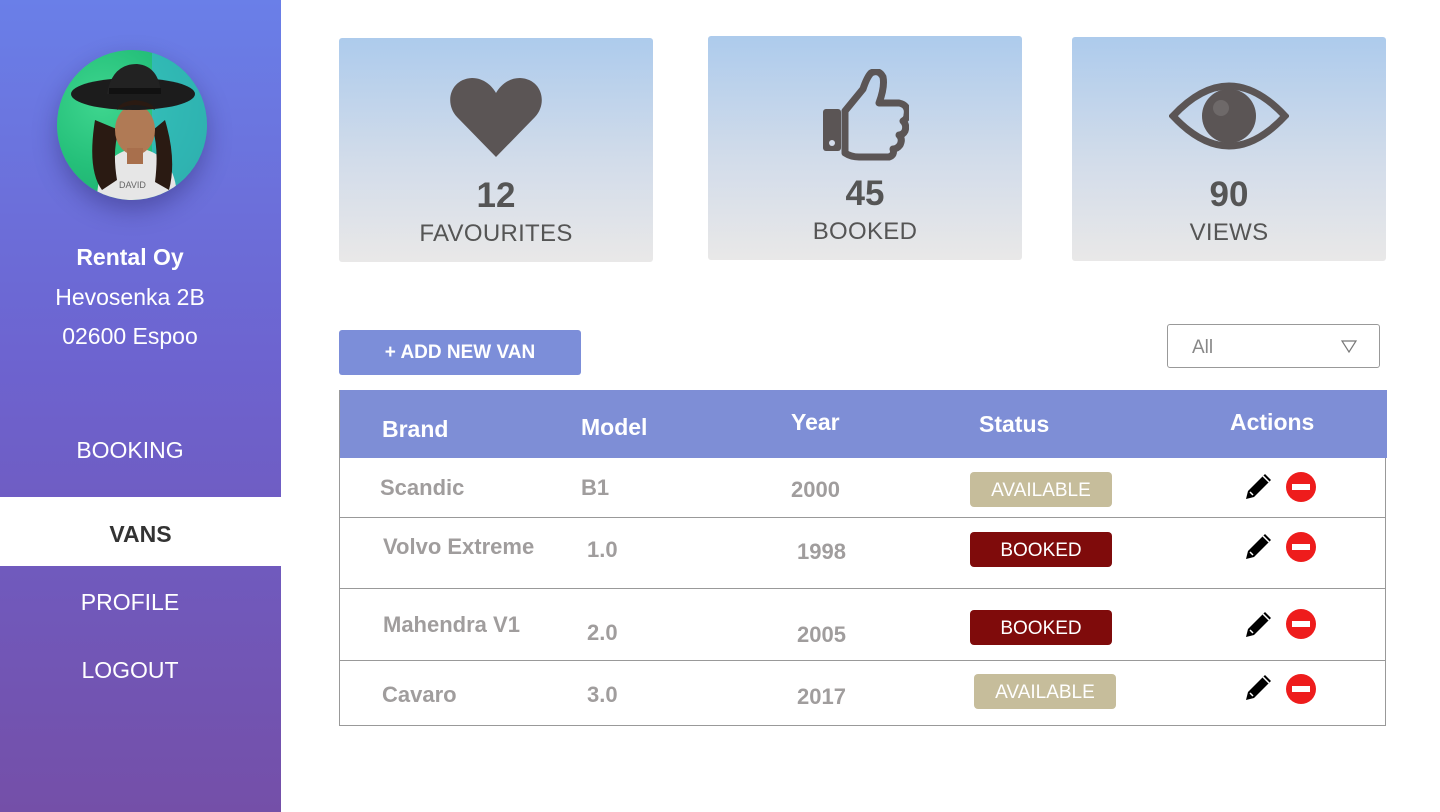 This screenshot has width=1440, height=812. What do you see at coordinates (419, 694) in the screenshot?
I see `cell-brand: Cavaro` at bounding box center [419, 694].